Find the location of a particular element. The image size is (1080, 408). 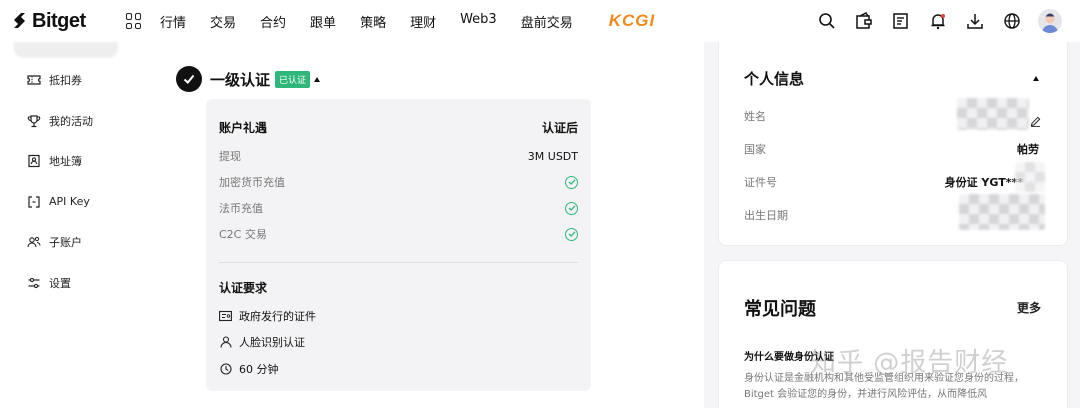

benefit-row-withdraw: 提现 3M USDT is located at coordinates (398, 156).